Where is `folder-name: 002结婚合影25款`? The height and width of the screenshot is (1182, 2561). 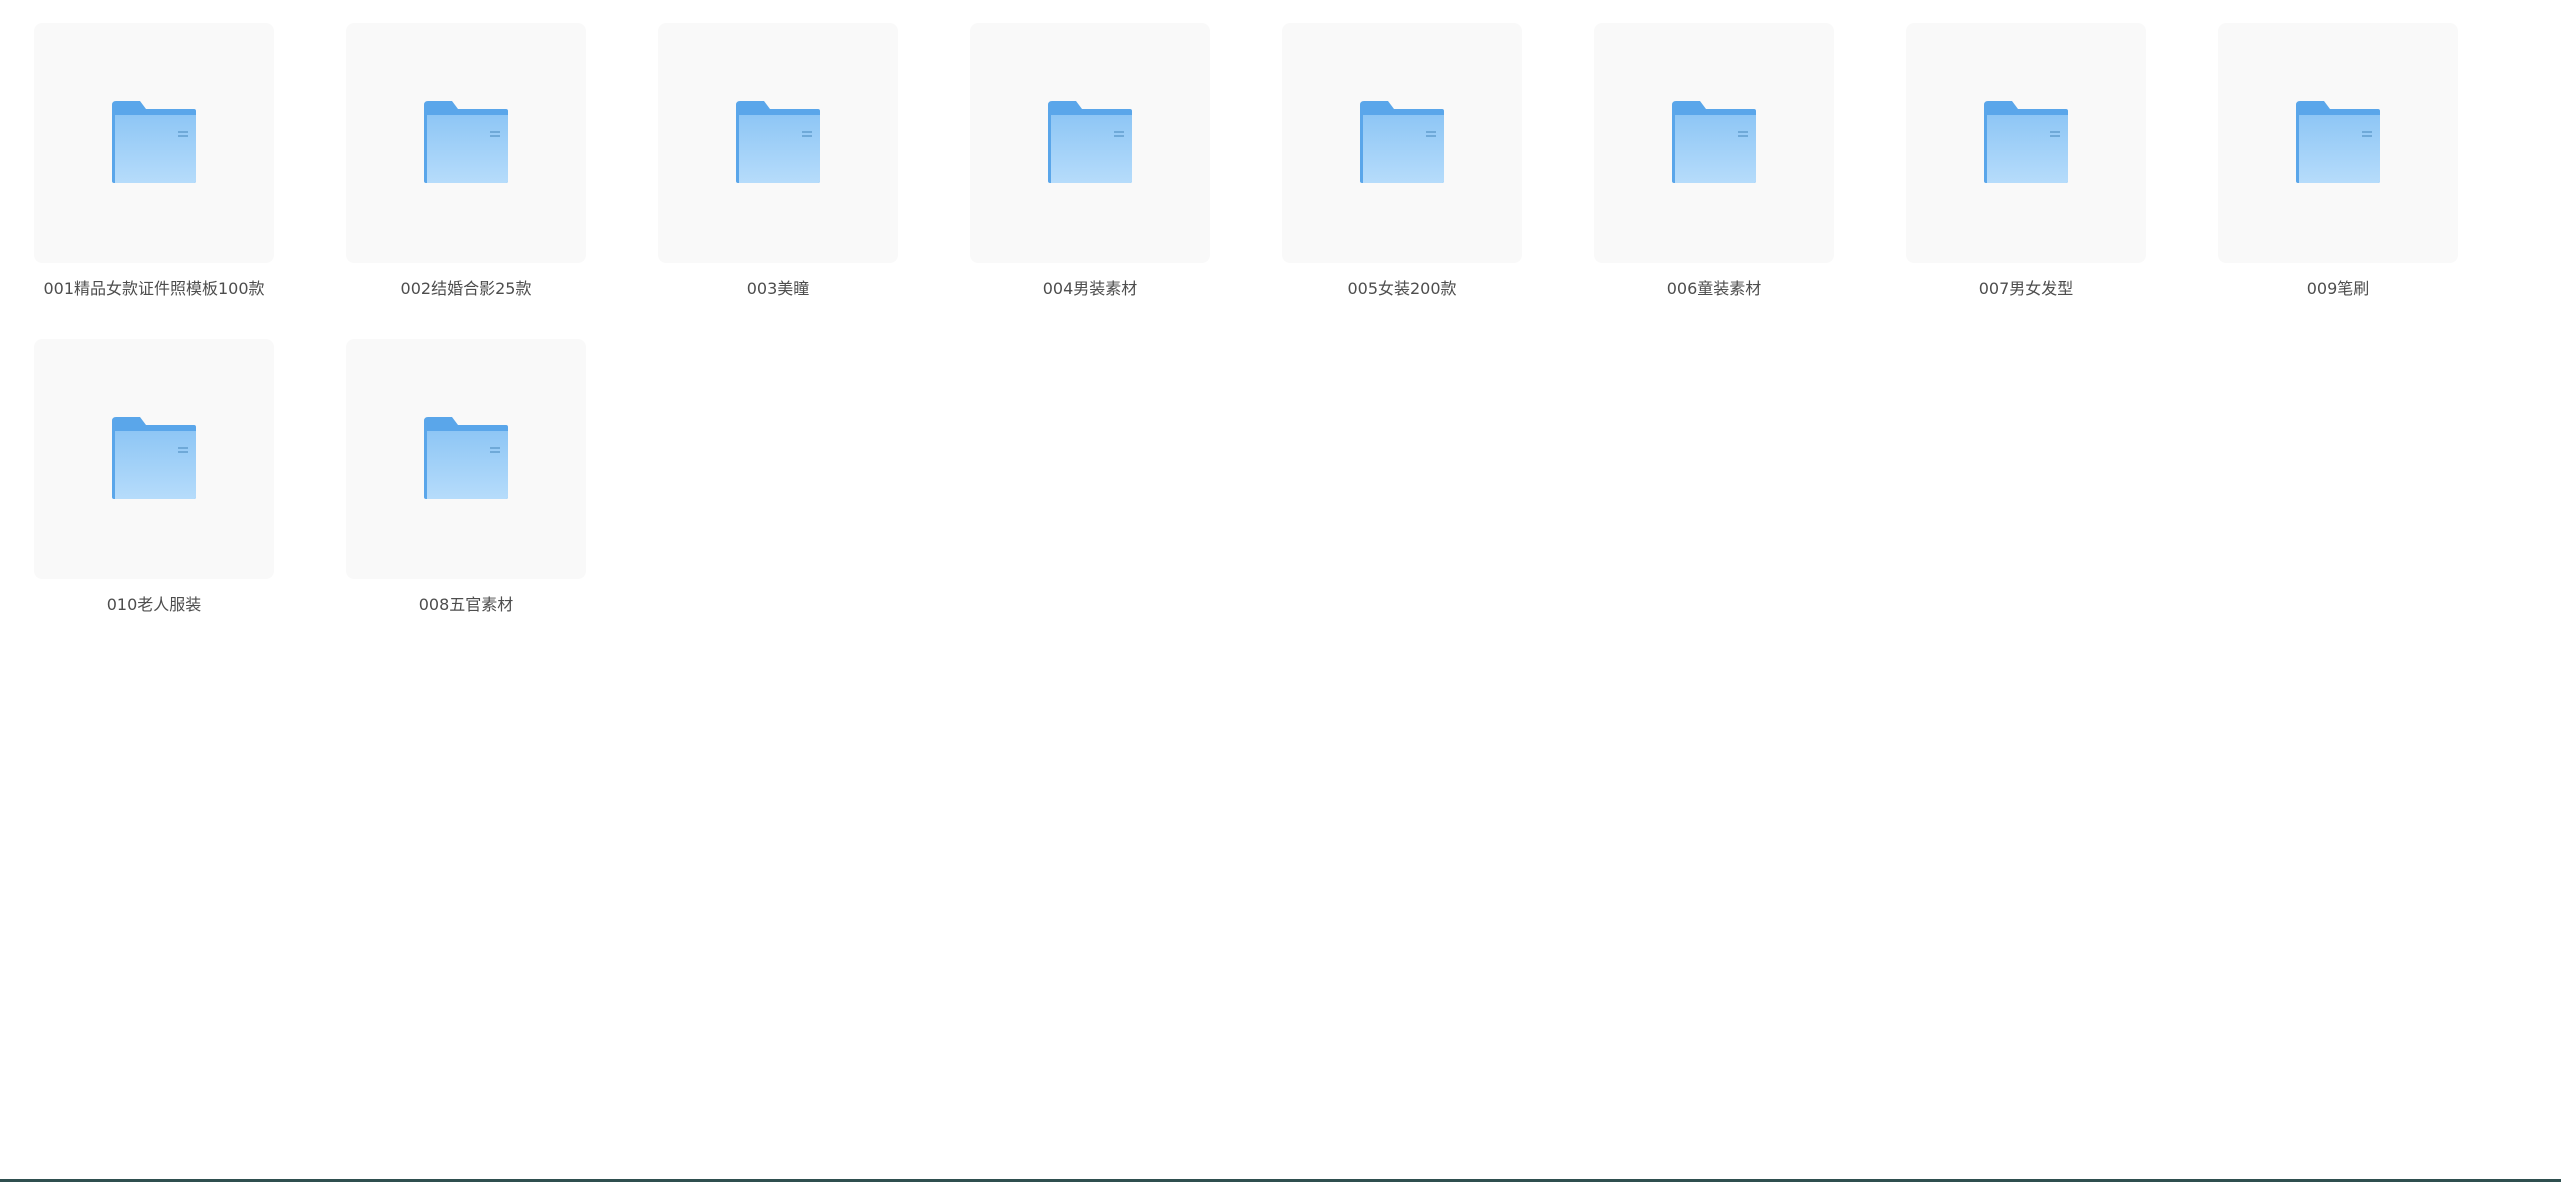
folder-name: 002结婚合影25款 is located at coordinates (466, 288).